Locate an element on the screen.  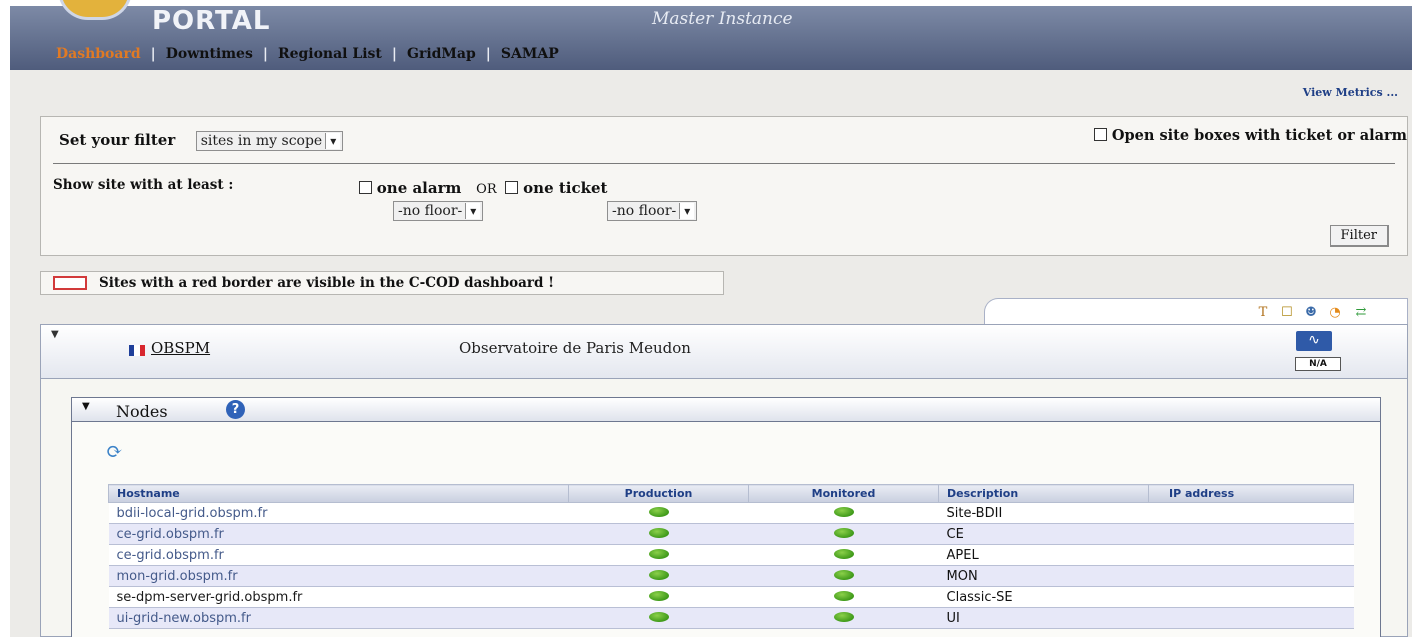
nav-dashboard: Dashboard is located at coordinates (98, 54).